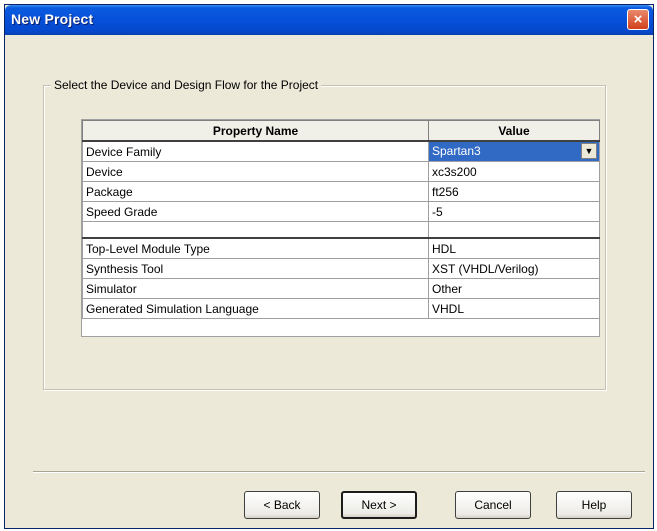  Describe the element at coordinates (589, 151) in the screenshot. I see `chevron-down-icon: ▼` at that location.